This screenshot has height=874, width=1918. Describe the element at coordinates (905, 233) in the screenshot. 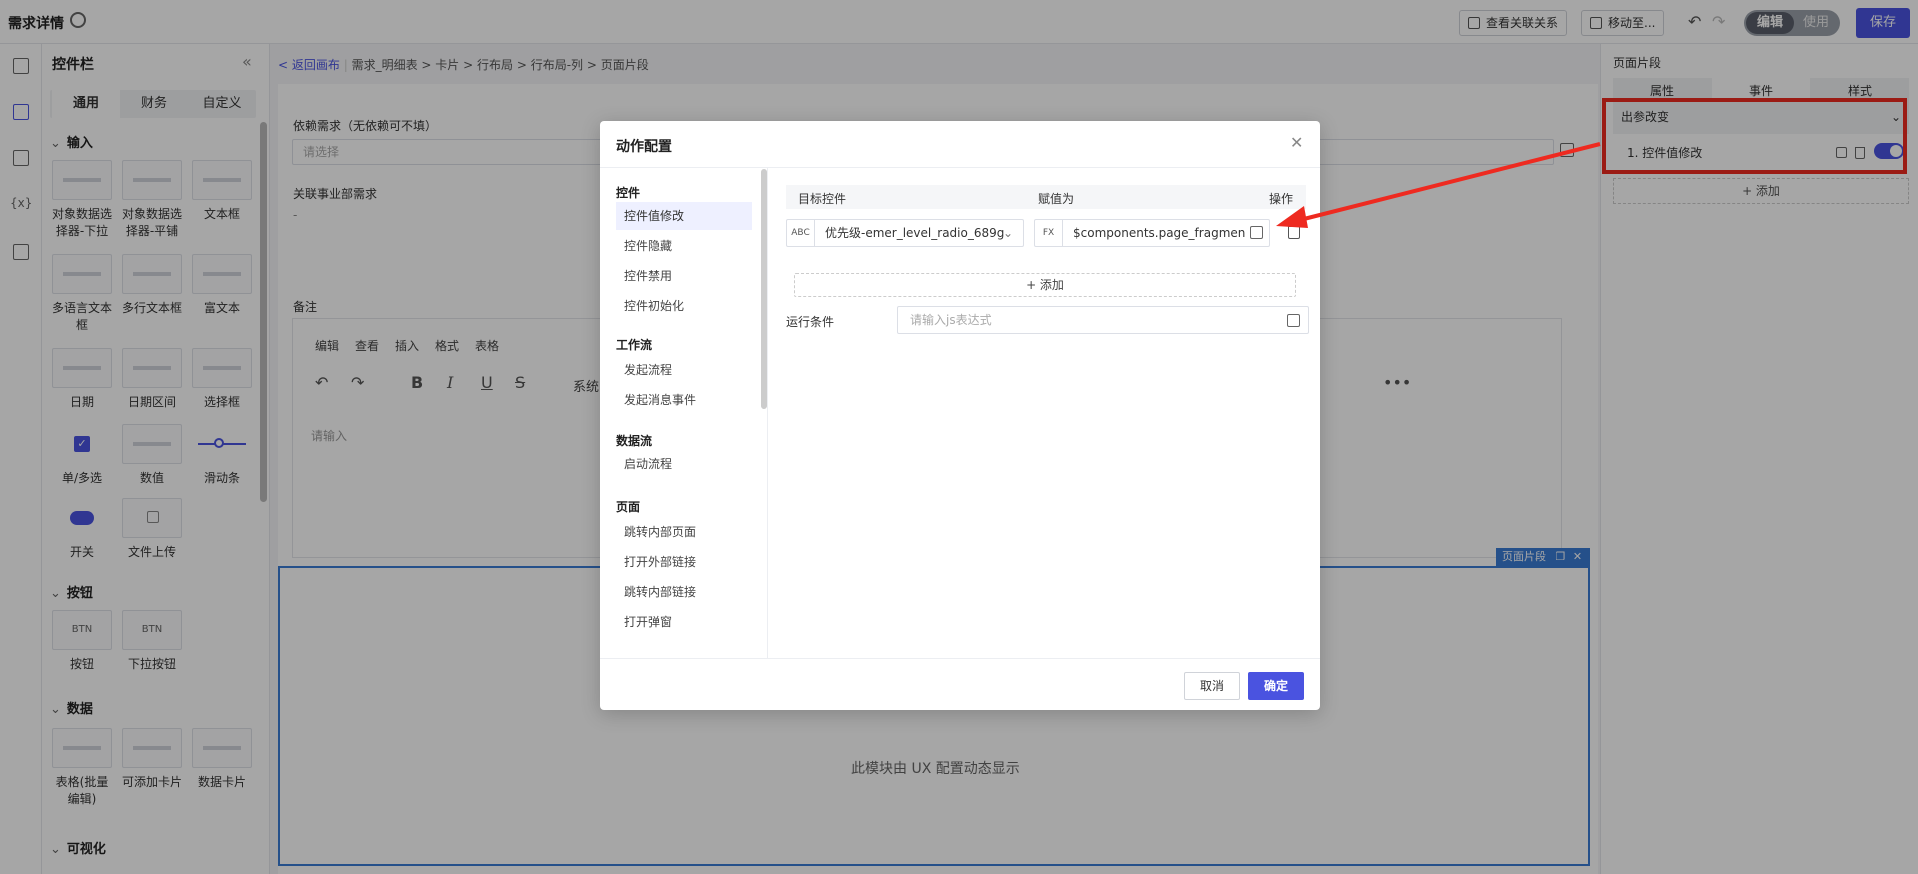

I see `target-control-select: ABC 优先级-emer_level_radio_689g ⌄` at that location.